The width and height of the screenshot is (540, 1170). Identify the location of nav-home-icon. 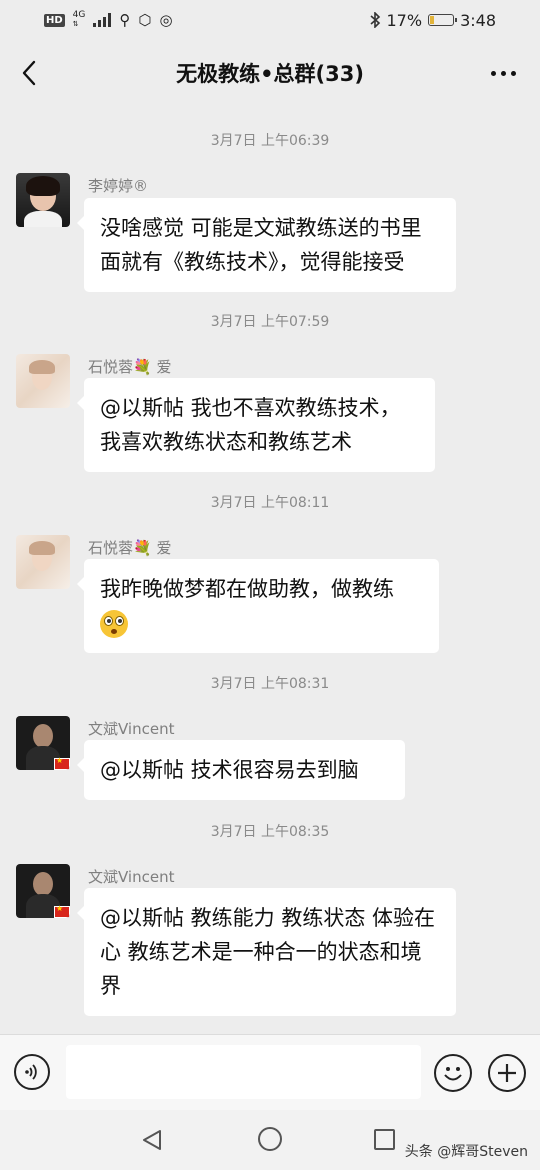
(270, 1139).